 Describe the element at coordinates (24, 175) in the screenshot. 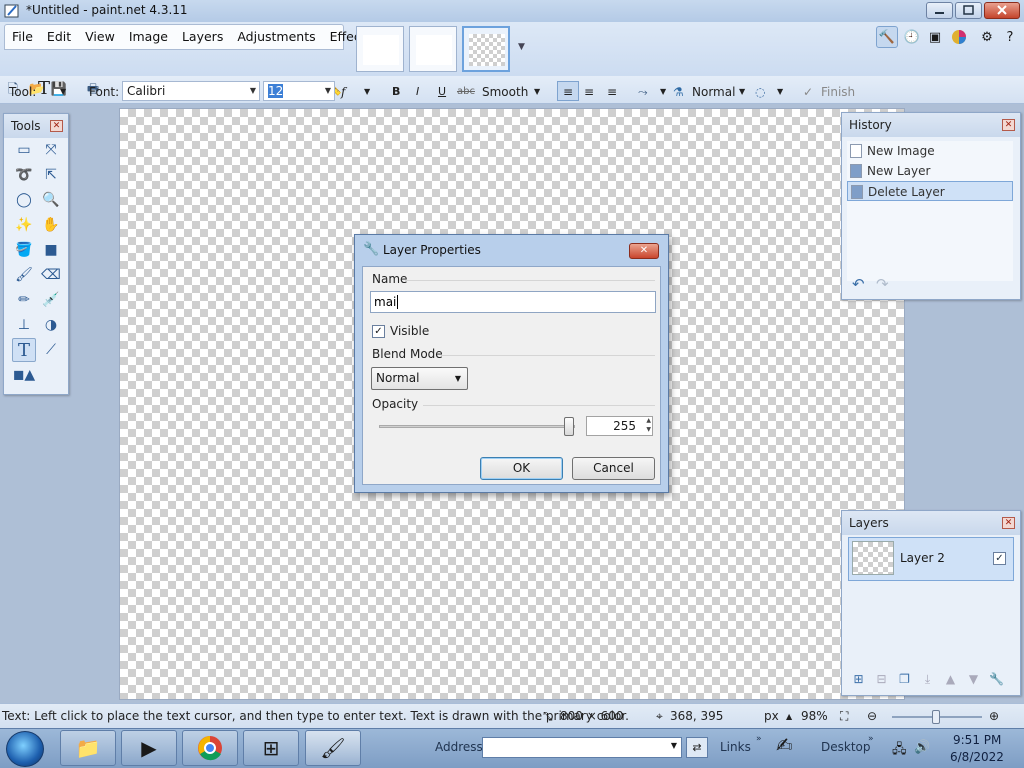

I see `lasso-select-icon: ➰` at that location.